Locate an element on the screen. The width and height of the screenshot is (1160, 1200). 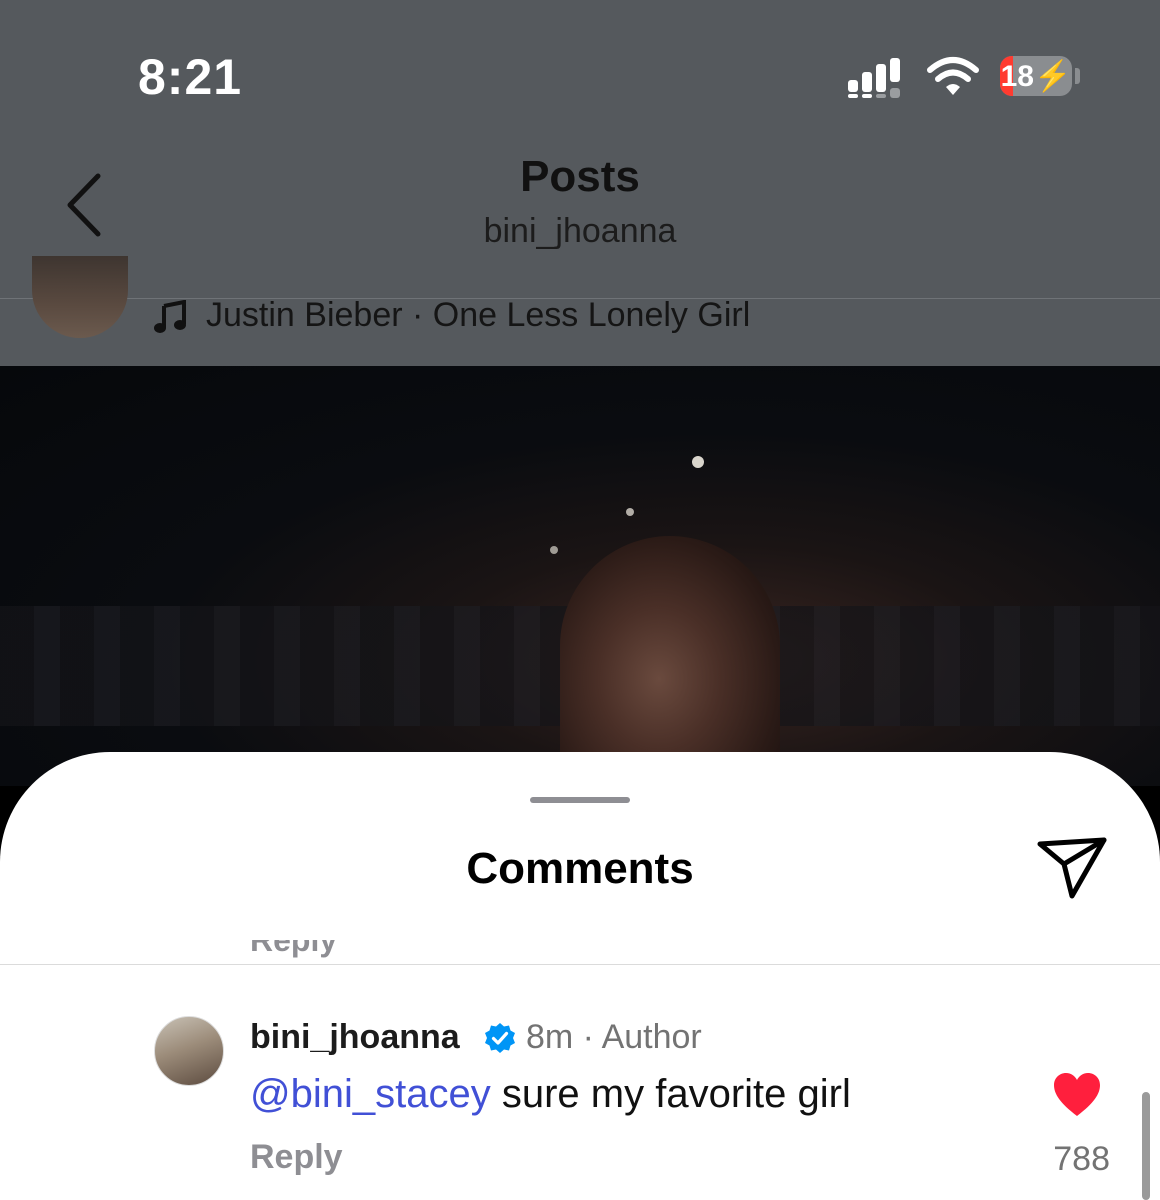
comment-mention: @bini_stacey is located at coordinates (370, 1094).